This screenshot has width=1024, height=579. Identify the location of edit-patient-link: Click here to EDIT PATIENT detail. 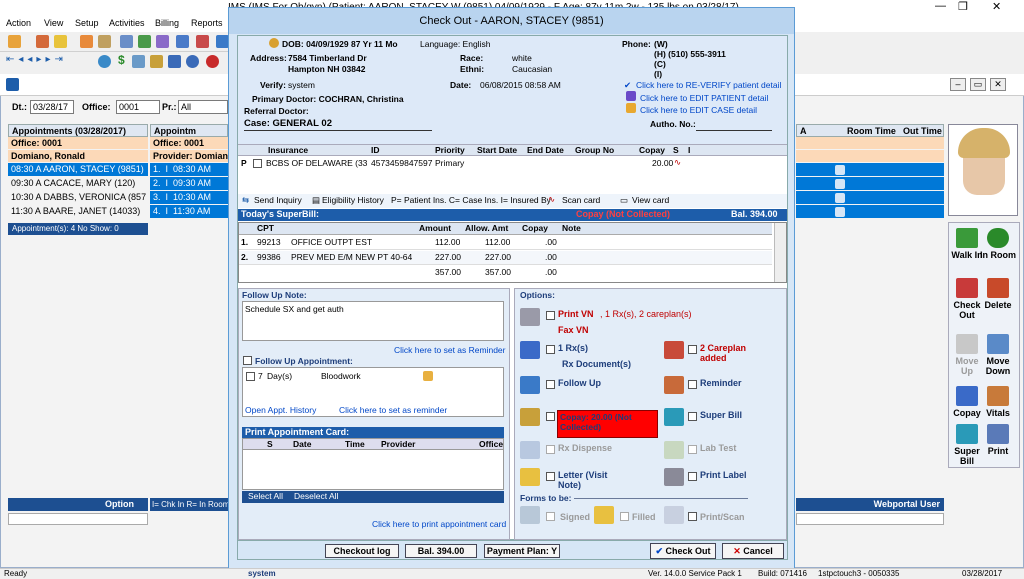
(704, 98).